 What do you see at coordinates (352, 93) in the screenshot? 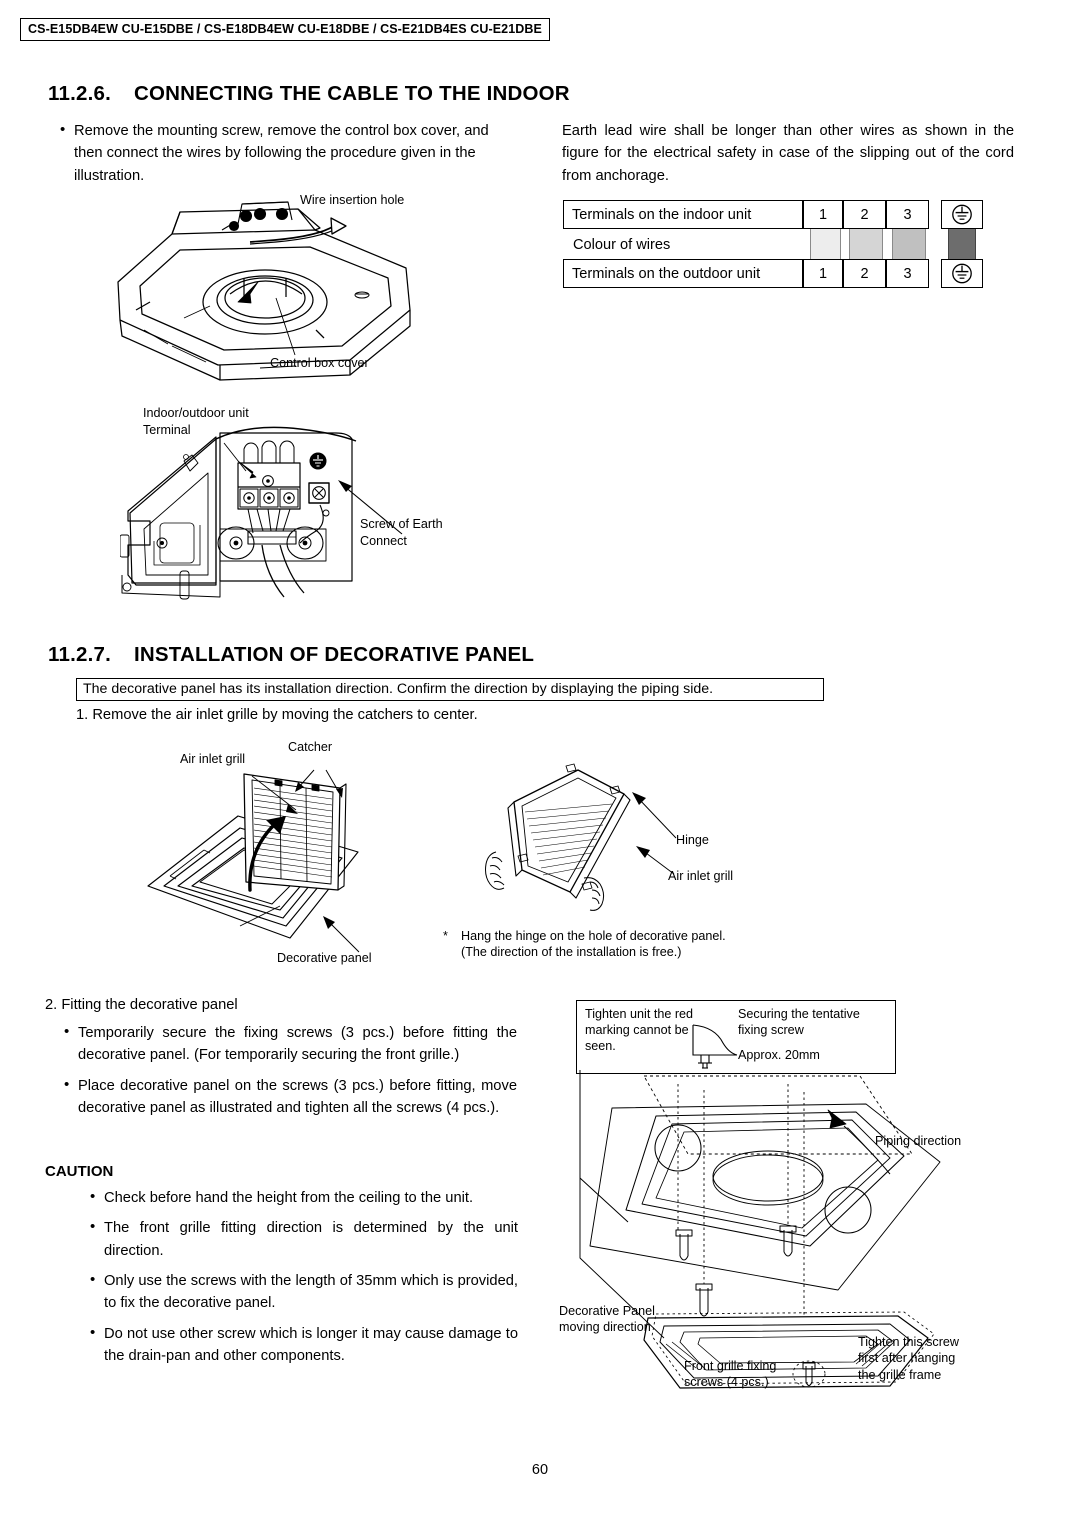
I see `section-title: CONNECTING THE CABLE TO THE INDOOR` at bounding box center [352, 93].